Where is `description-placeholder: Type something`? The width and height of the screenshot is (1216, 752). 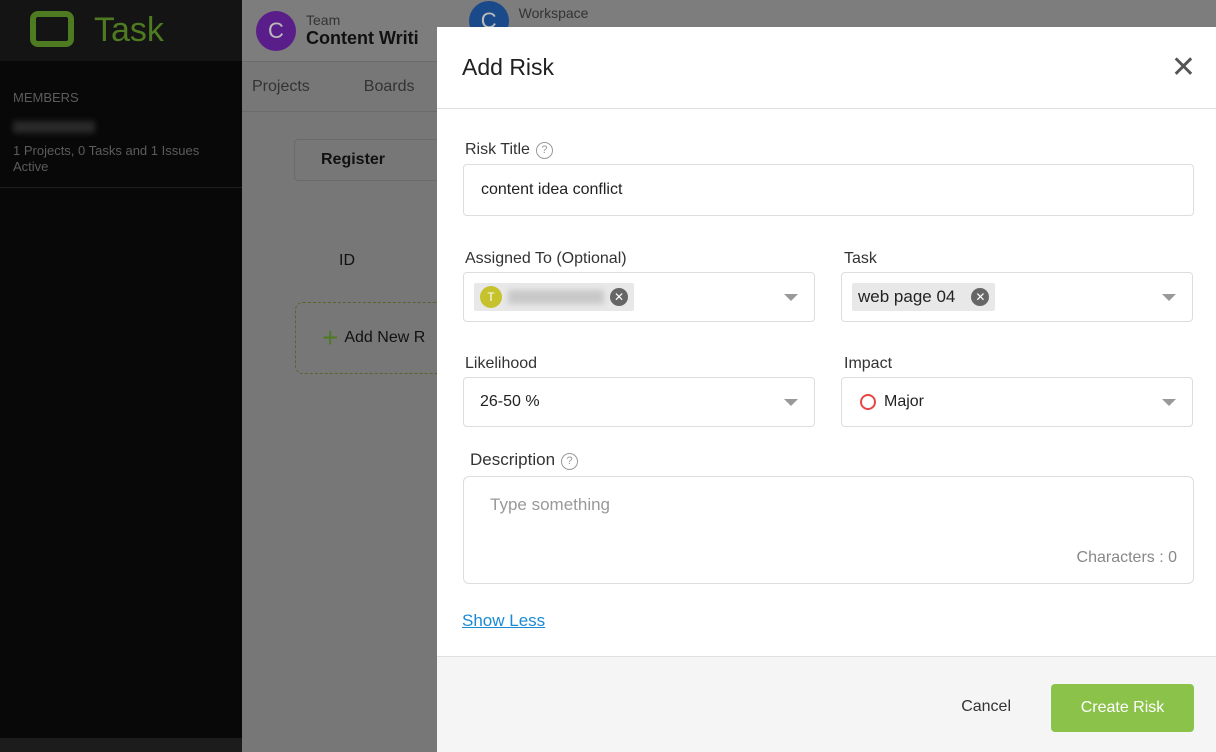 description-placeholder: Type something is located at coordinates (550, 504).